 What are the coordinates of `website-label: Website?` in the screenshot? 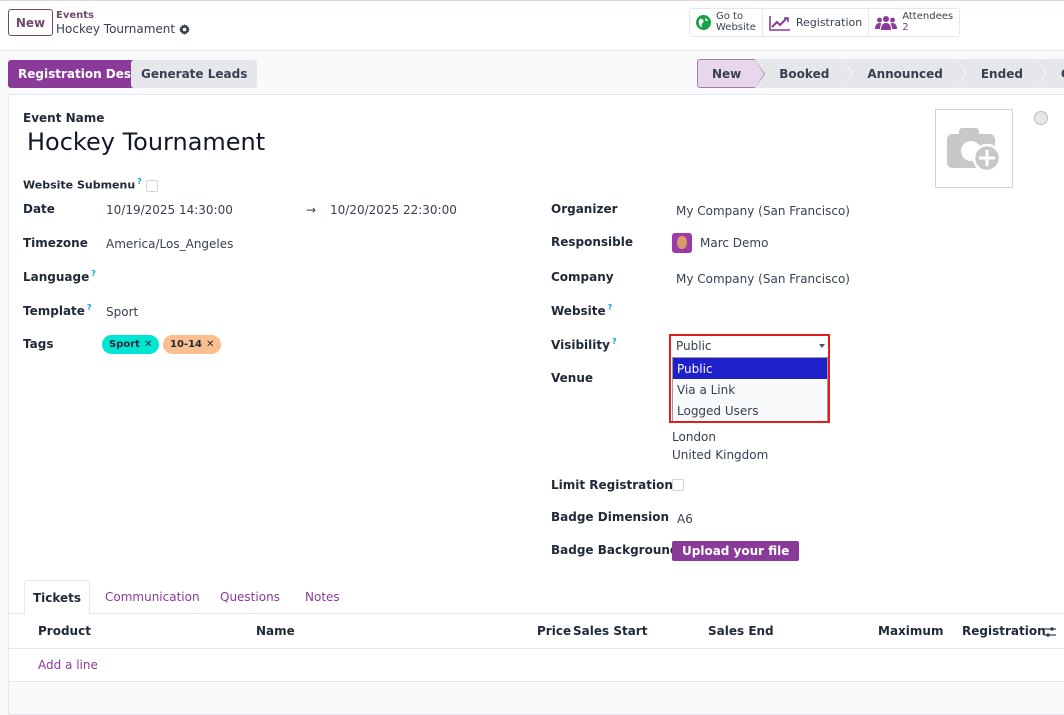 It's located at (581, 310).